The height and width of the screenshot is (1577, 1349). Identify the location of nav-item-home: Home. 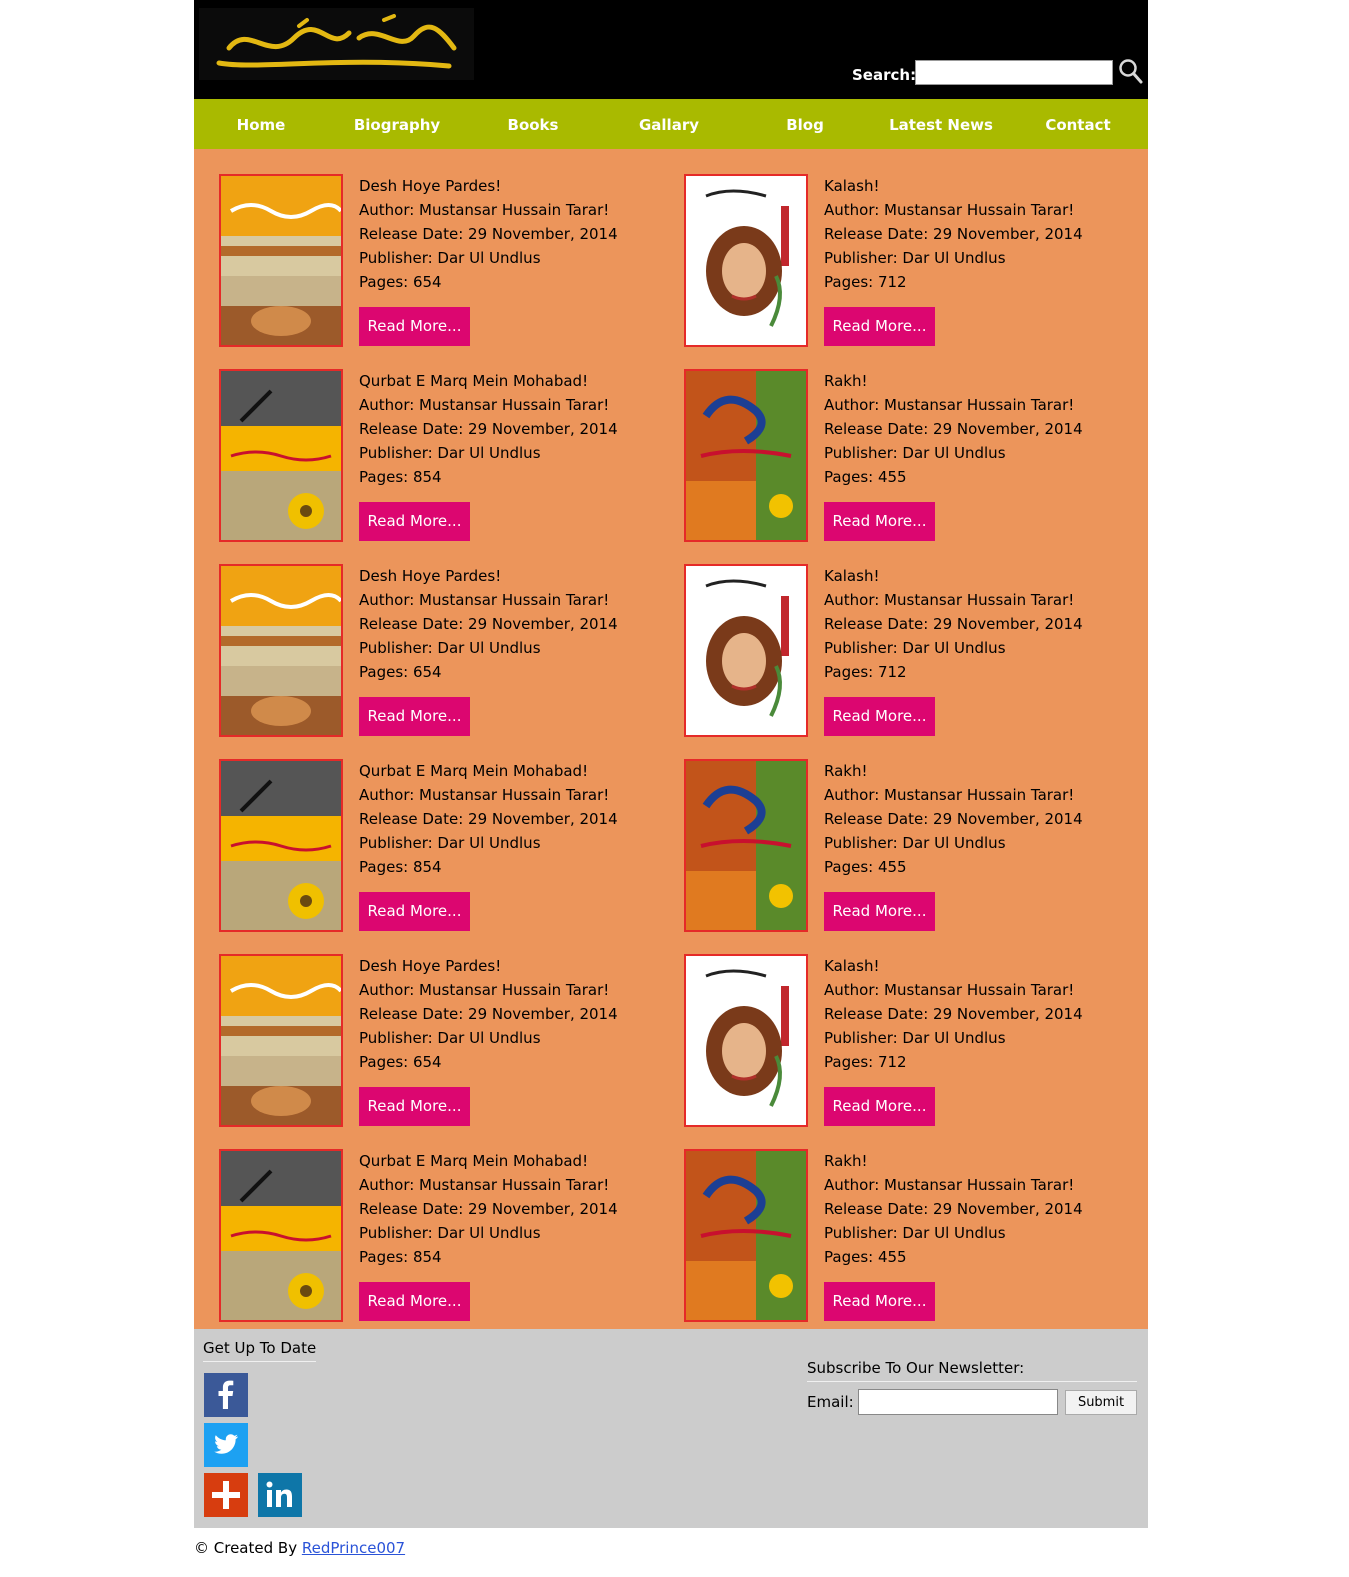
(261, 124).